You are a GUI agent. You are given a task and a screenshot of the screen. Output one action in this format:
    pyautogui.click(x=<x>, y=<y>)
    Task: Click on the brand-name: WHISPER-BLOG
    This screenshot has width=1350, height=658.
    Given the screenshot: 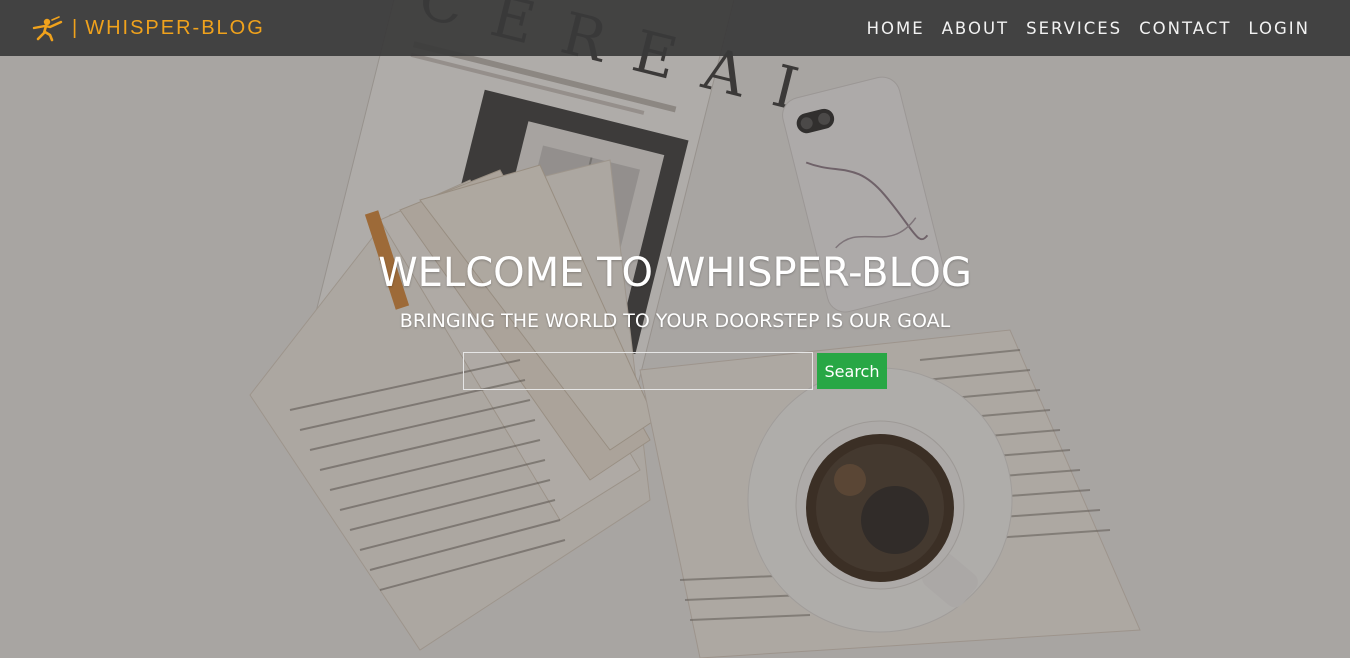 What is the action you would take?
    pyautogui.click(x=175, y=27)
    